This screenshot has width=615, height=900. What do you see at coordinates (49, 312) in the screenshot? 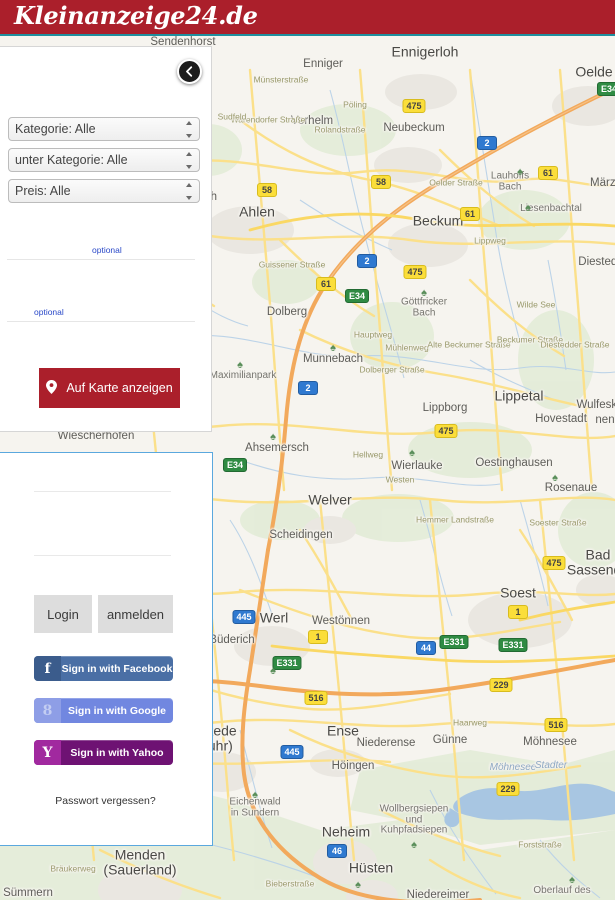
I see `optional-label-2: optional` at bounding box center [49, 312].